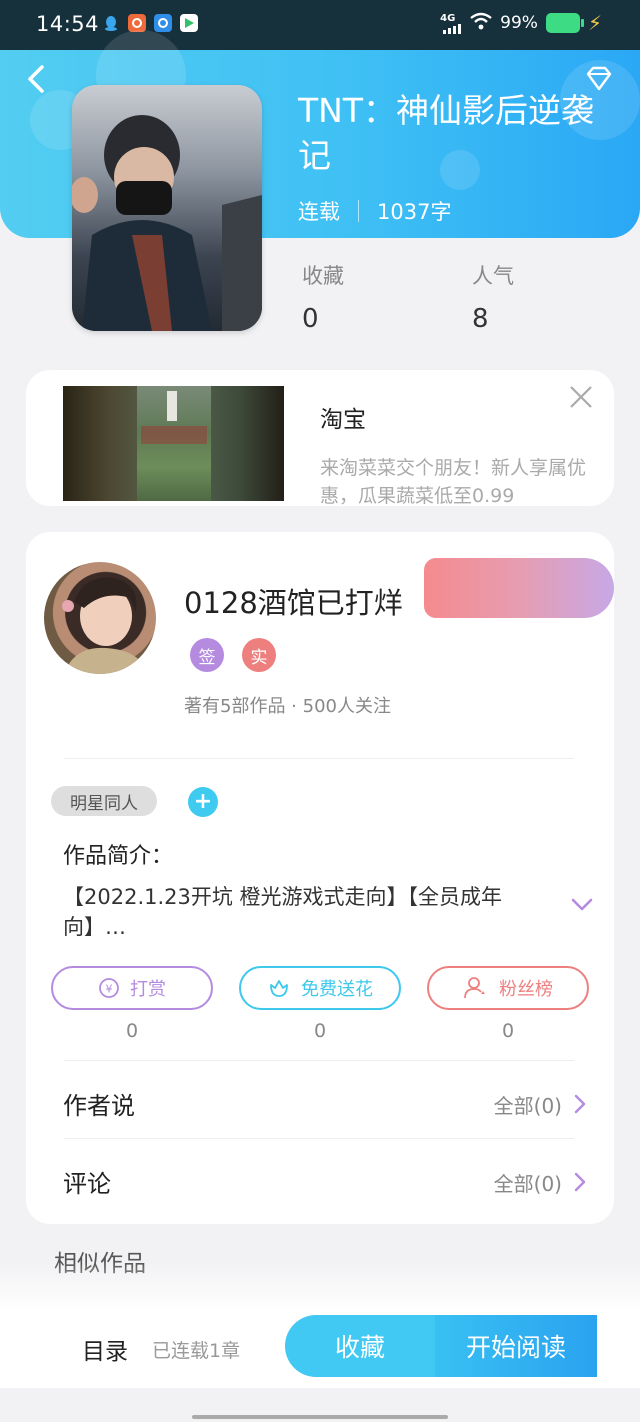  I want to click on ad-thumbnail, so click(173, 443).